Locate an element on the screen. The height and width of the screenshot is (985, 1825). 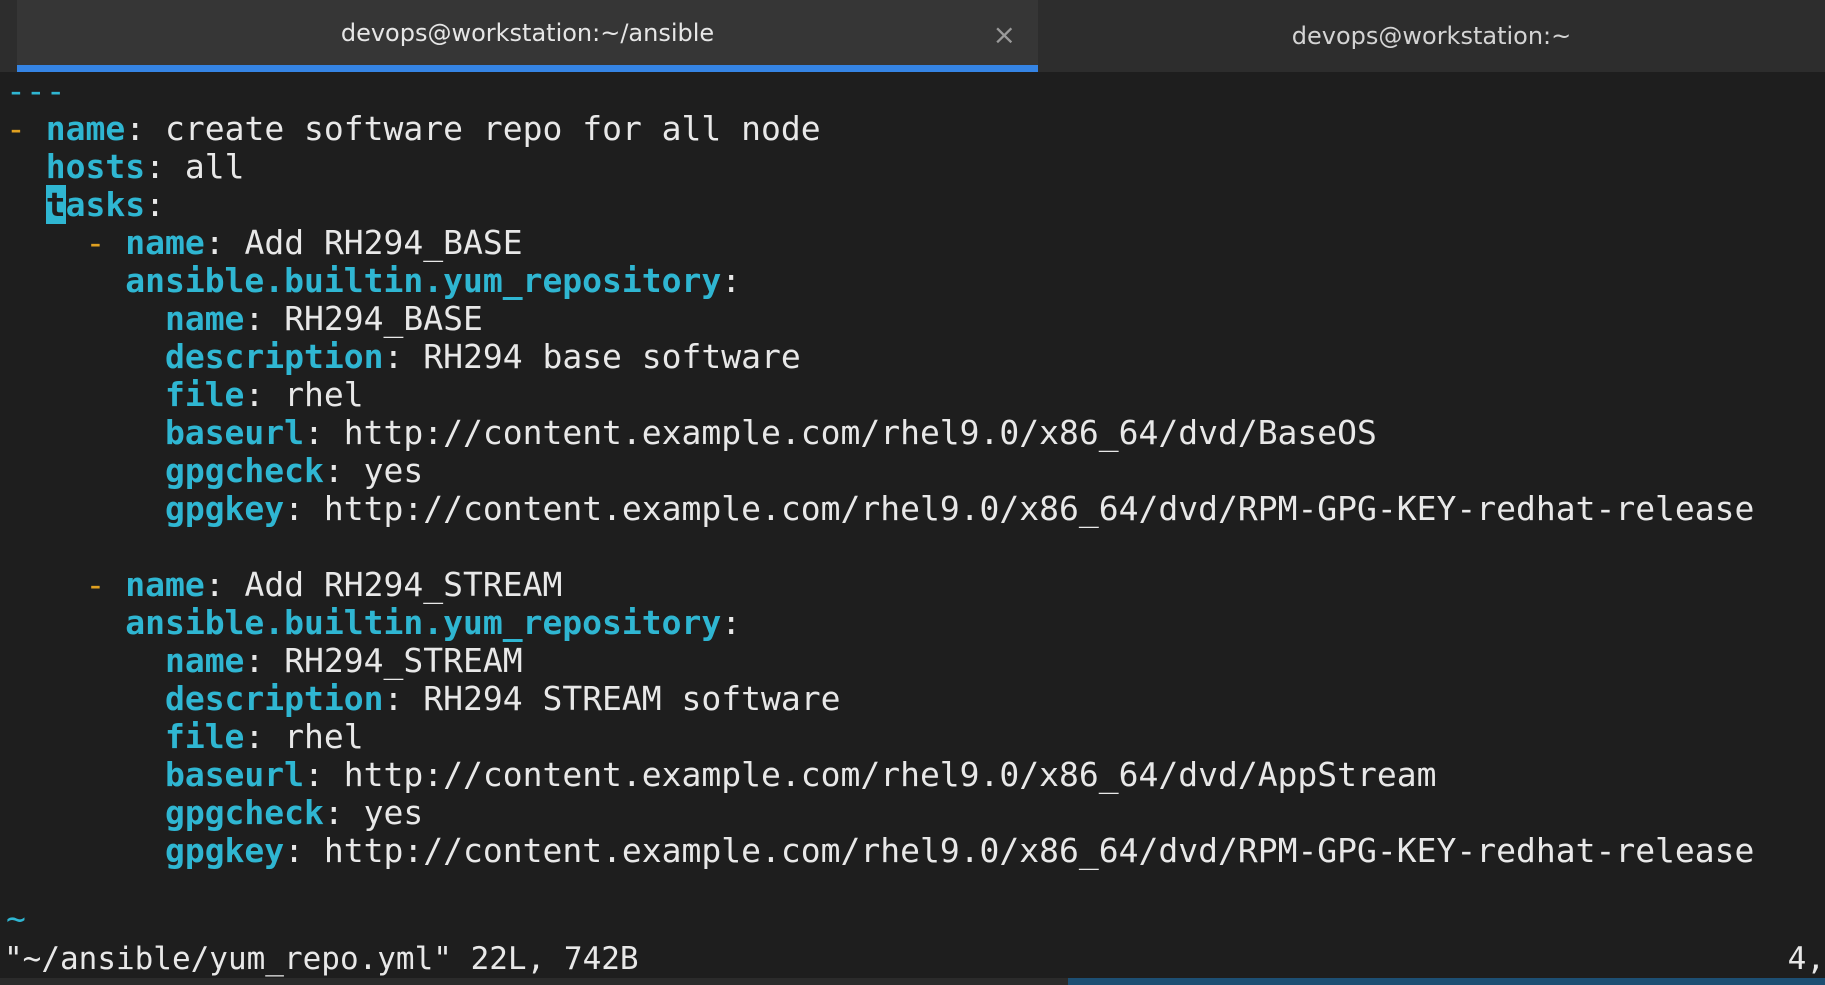
code-line: --- is located at coordinates (36, 91).